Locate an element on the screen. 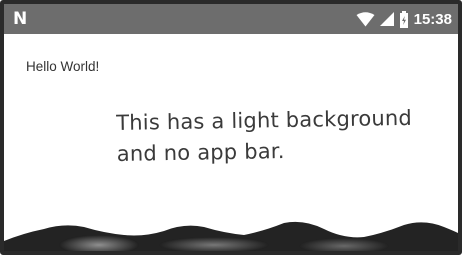 The height and width of the screenshot is (255, 462). status-icons: 15:38 is located at coordinates (404, 19).